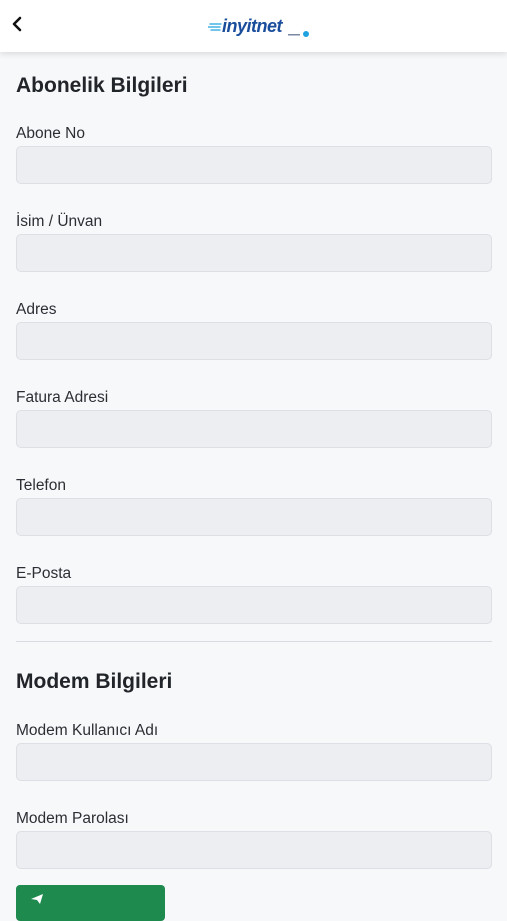 The image size is (507, 921). Describe the element at coordinates (50, 133) in the screenshot. I see `subscriber-no-label: Abone No` at that location.